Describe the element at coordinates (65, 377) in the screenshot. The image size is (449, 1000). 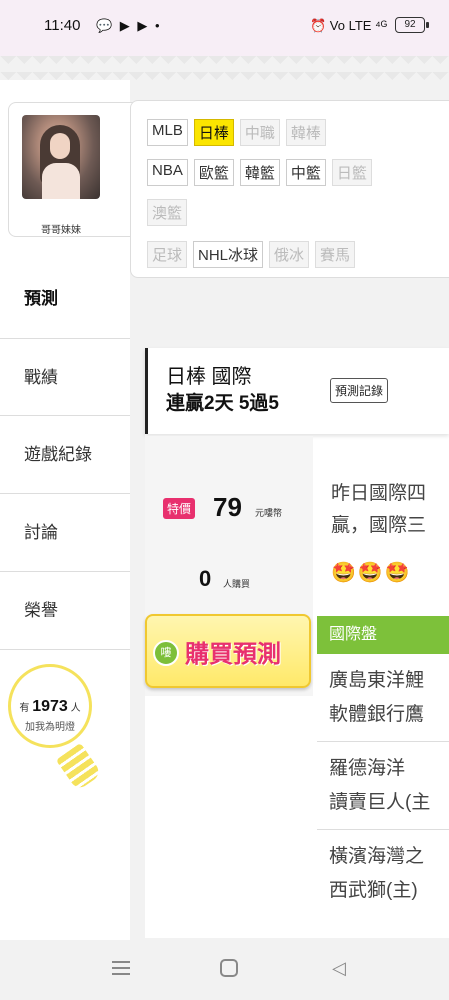
I see `sidebar-item-record: 戰績` at that location.